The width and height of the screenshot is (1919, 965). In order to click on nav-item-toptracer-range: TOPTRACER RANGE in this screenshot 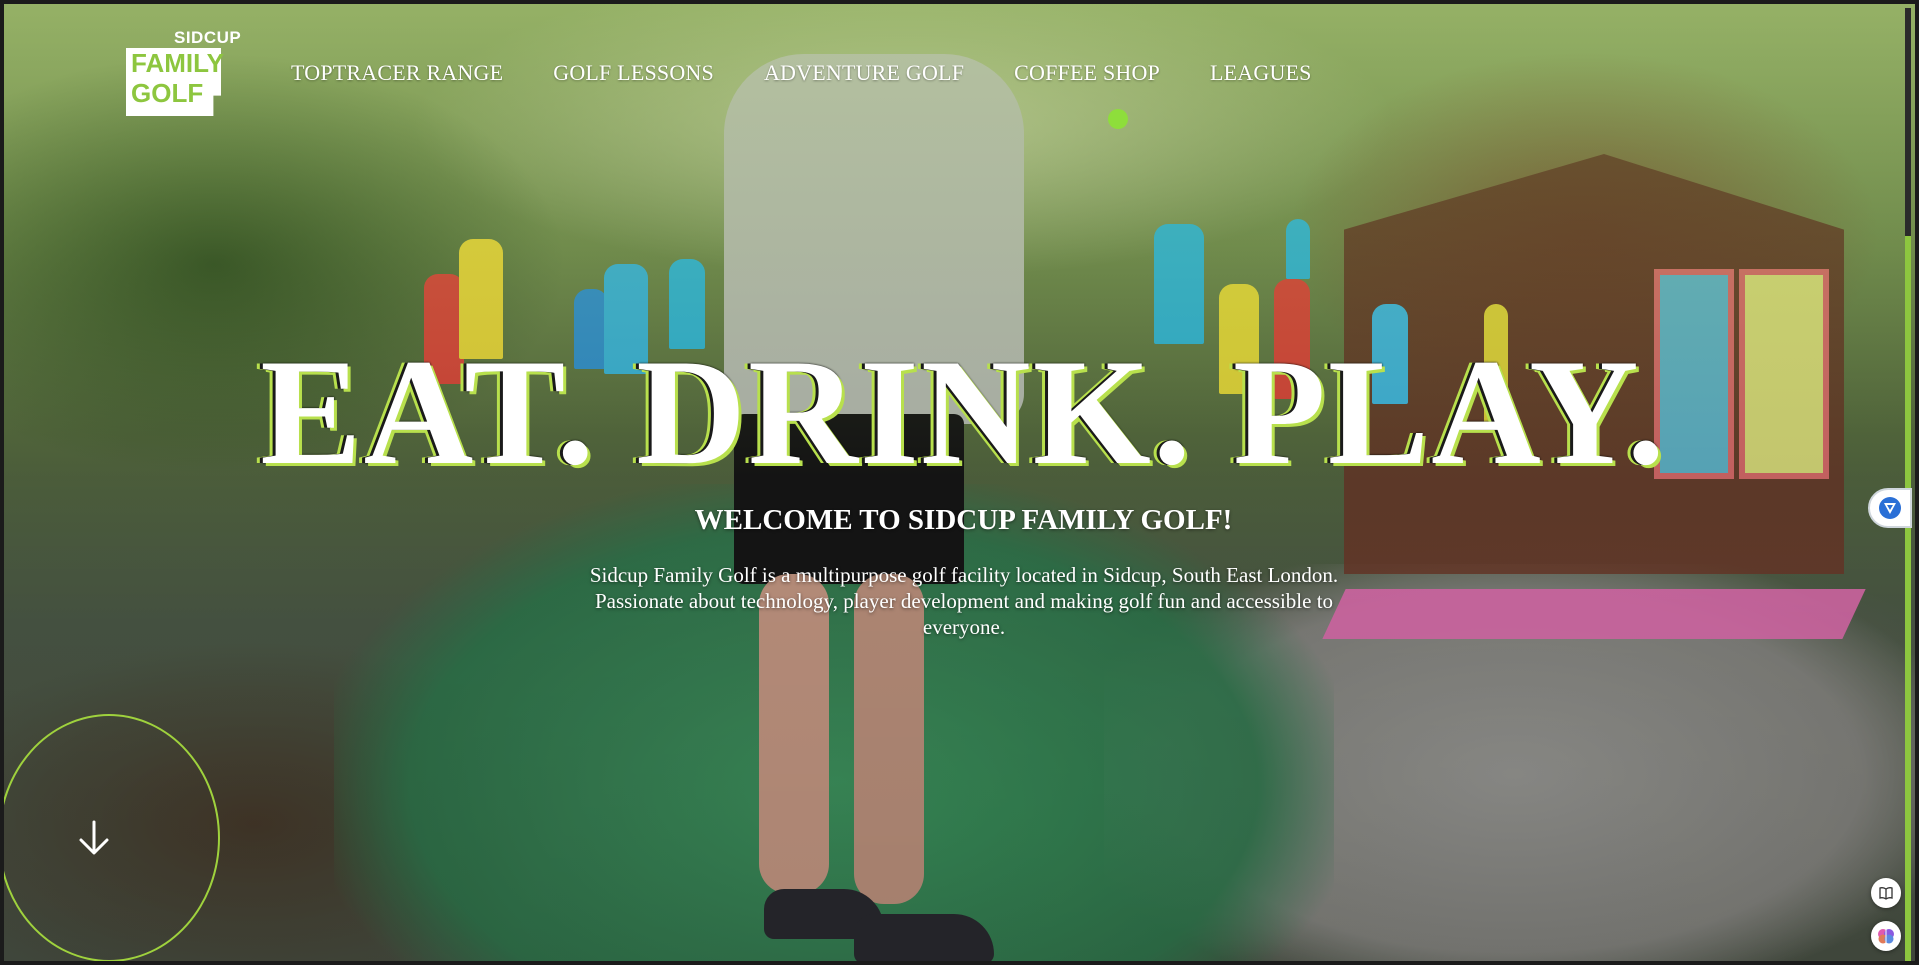, I will do `click(397, 73)`.